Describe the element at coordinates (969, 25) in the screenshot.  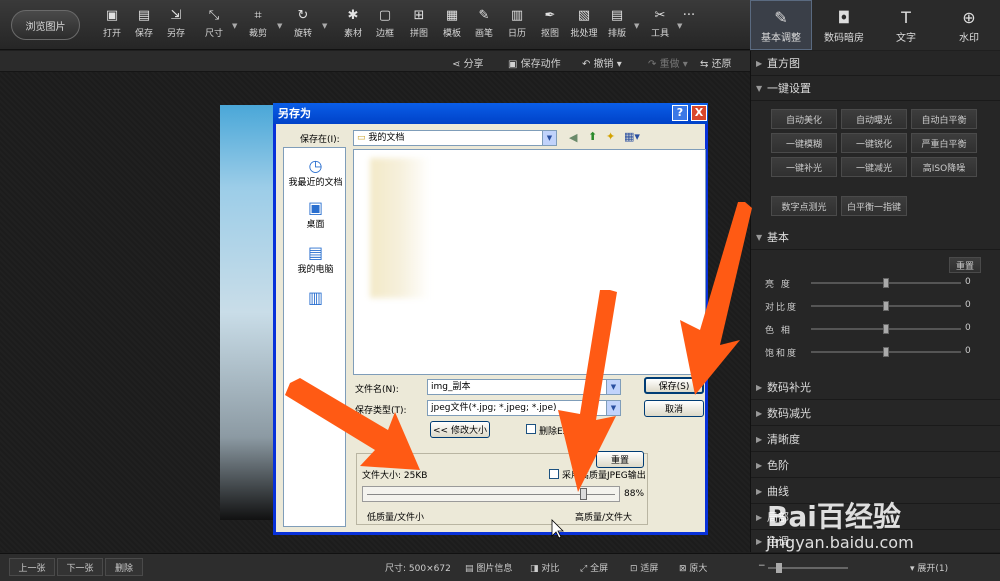
I see `tab-watermark: ⊕ 水印` at that location.